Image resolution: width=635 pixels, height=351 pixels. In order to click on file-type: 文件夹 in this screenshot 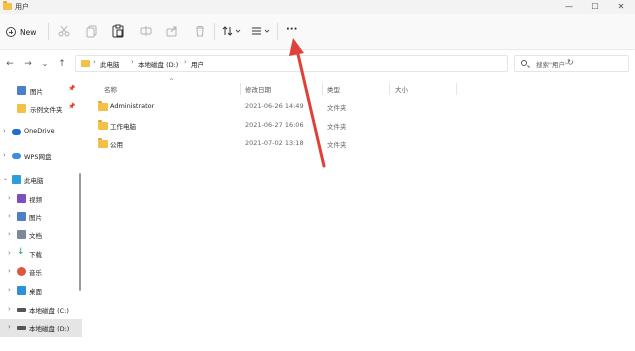, I will do `click(337, 127)`.